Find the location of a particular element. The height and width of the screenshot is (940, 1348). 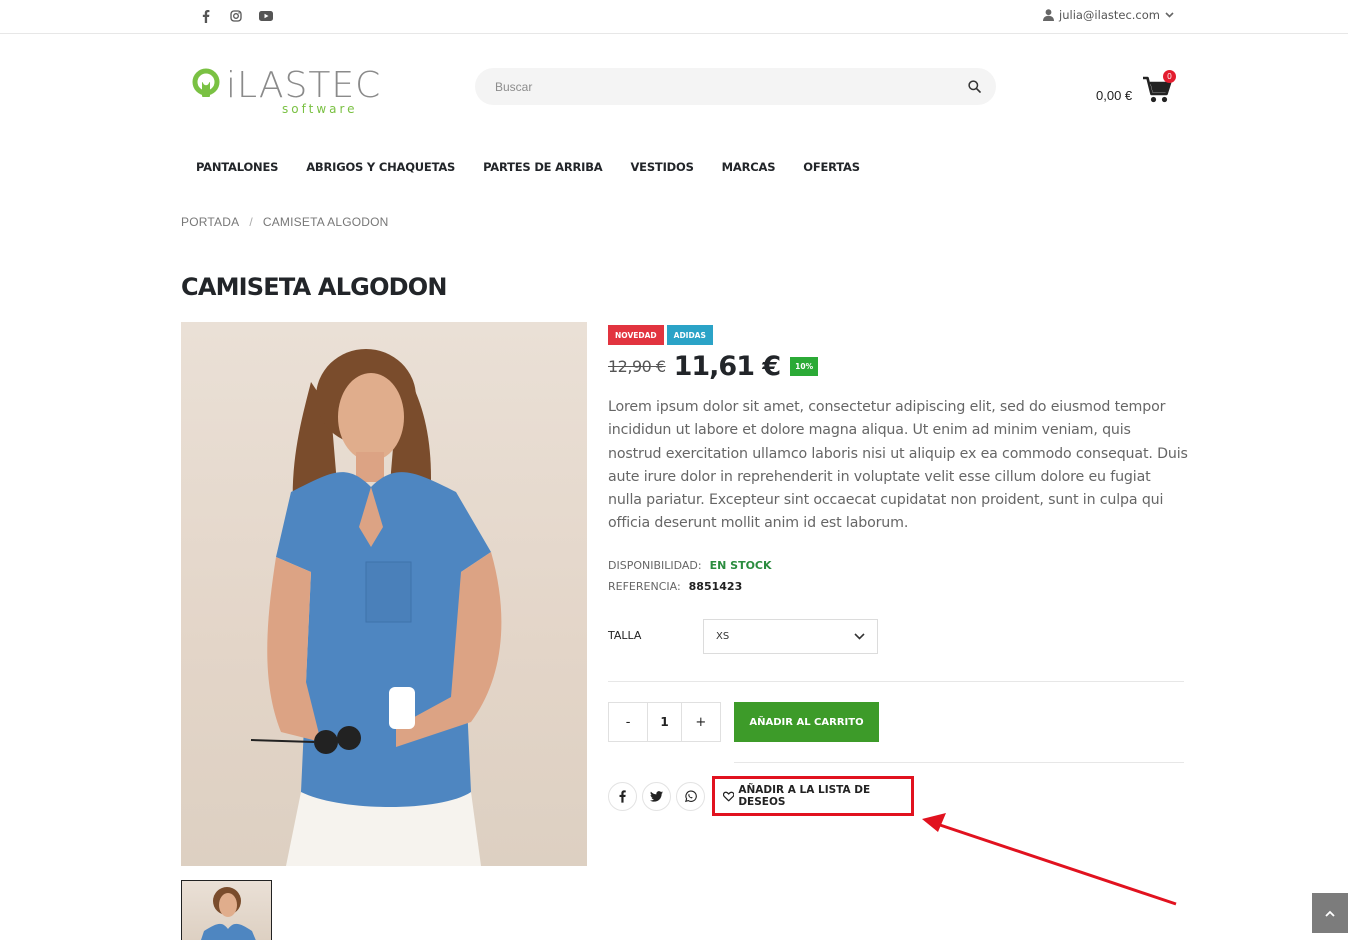

logo-wordmark: iLASTEC is located at coordinates (303, 85).